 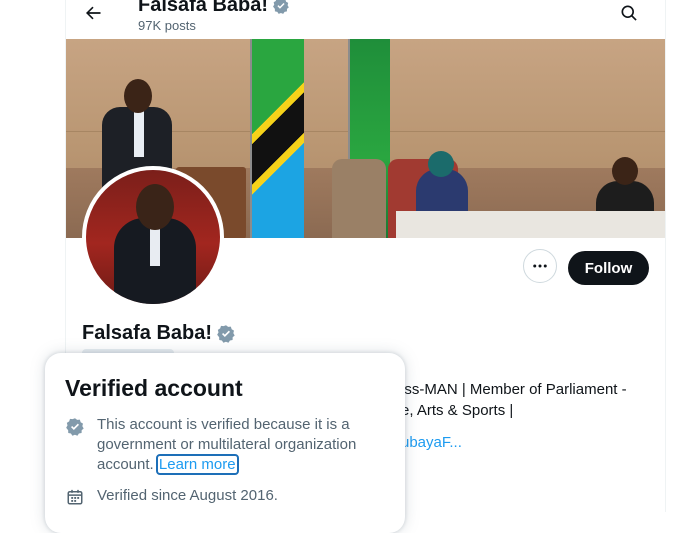 What do you see at coordinates (530, 224) in the screenshot?
I see `banner-table` at bounding box center [530, 224].